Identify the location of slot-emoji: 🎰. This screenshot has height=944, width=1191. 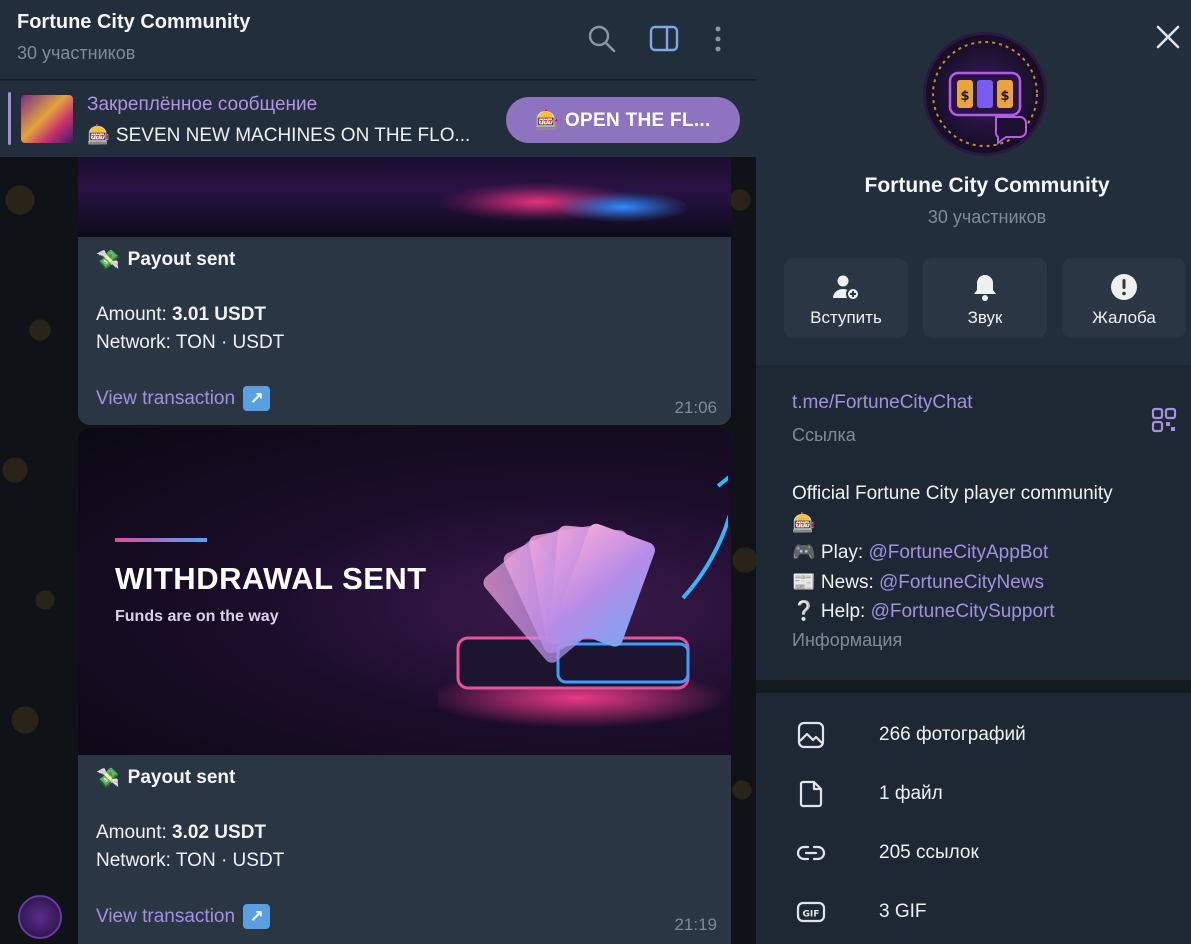
(804, 523).